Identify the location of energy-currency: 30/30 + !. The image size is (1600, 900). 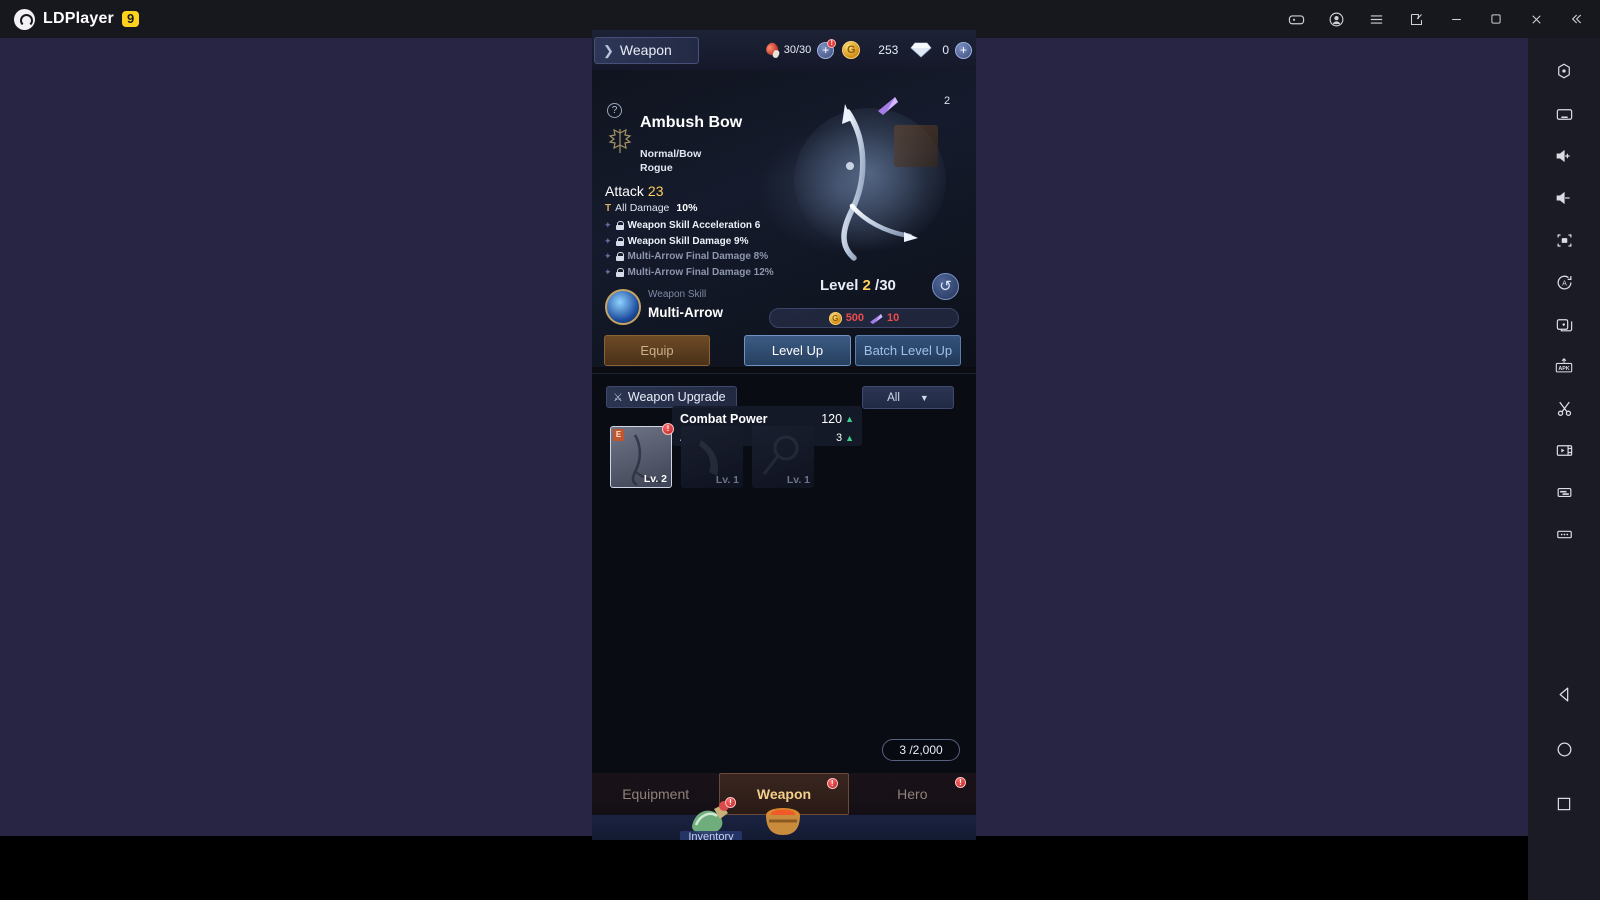
(800, 48).